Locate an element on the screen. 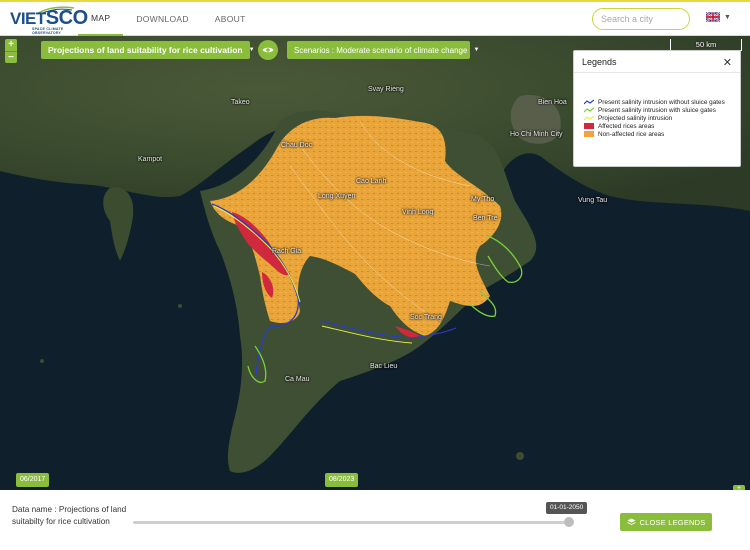  language-selector: ▼ is located at coordinates (718, 17).